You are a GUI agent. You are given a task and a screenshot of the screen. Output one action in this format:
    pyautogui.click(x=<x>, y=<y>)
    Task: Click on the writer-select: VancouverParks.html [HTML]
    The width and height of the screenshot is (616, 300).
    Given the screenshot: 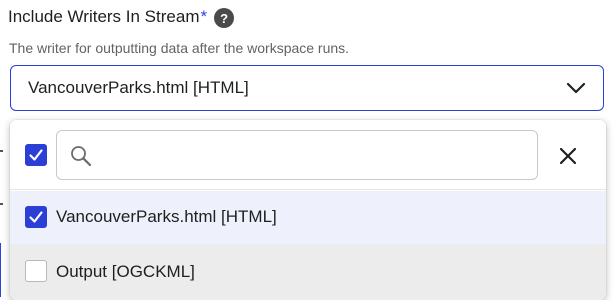 What is the action you would take?
    pyautogui.click(x=307, y=88)
    